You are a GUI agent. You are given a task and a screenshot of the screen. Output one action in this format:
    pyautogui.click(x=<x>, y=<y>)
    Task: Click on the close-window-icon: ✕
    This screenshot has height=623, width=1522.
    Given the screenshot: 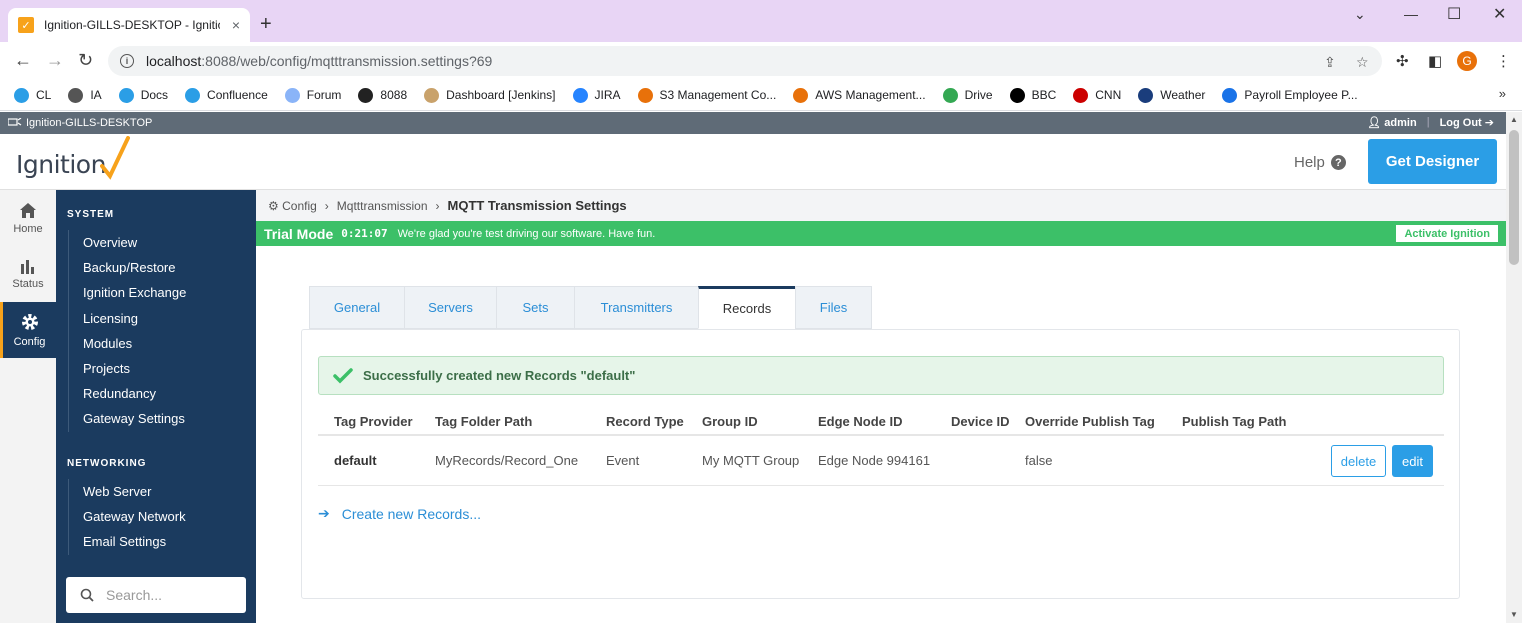 What is the action you would take?
    pyautogui.click(x=1499, y=14)
    